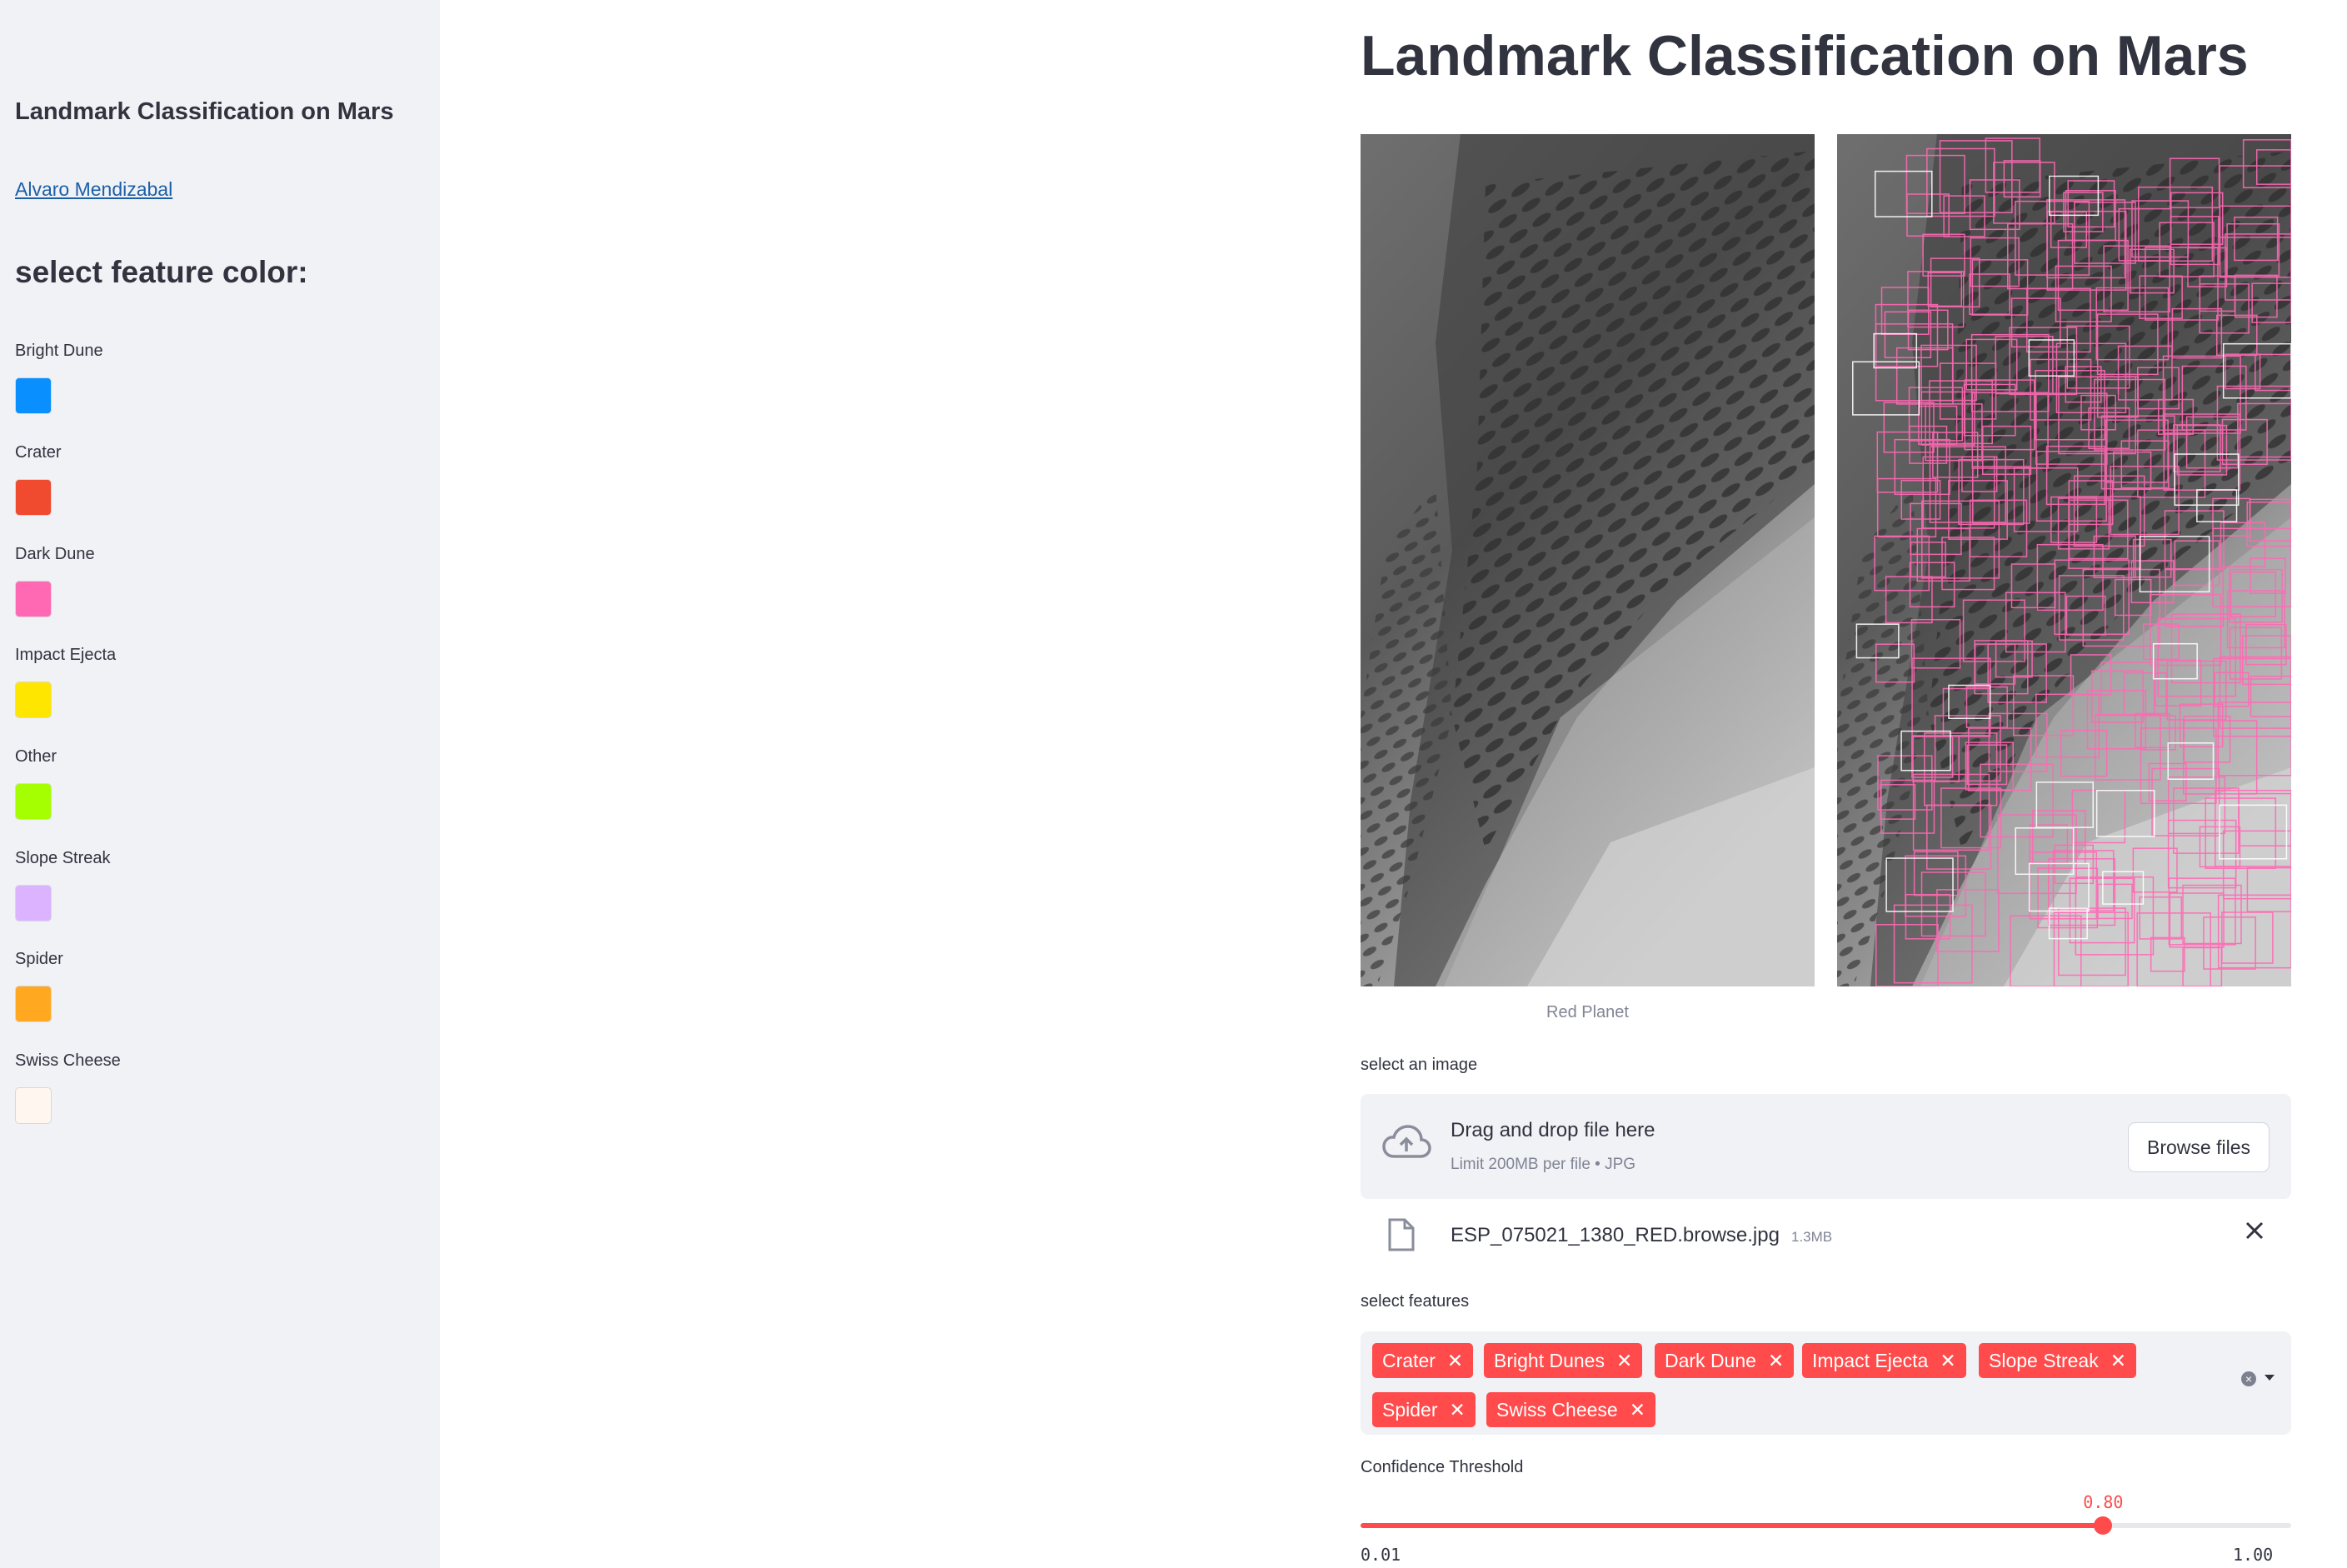  What do you see at coordinates (33, 801) in the screenshot?
I see `color-picker-other` at bounding box center [33, 801].